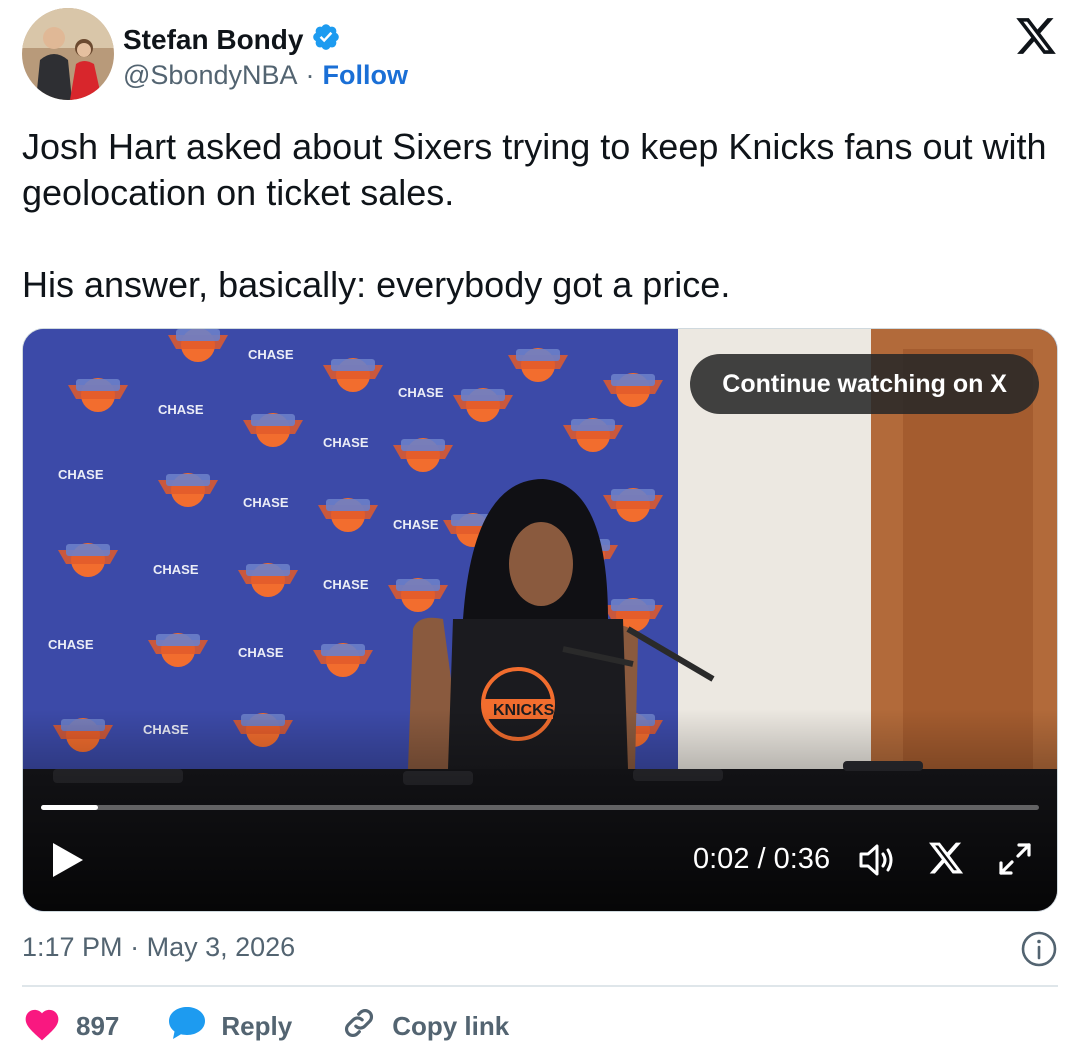  What do you see at coordinates (540, 986) in the screenshot?
I see `divider` at bounding box center [540, 986].